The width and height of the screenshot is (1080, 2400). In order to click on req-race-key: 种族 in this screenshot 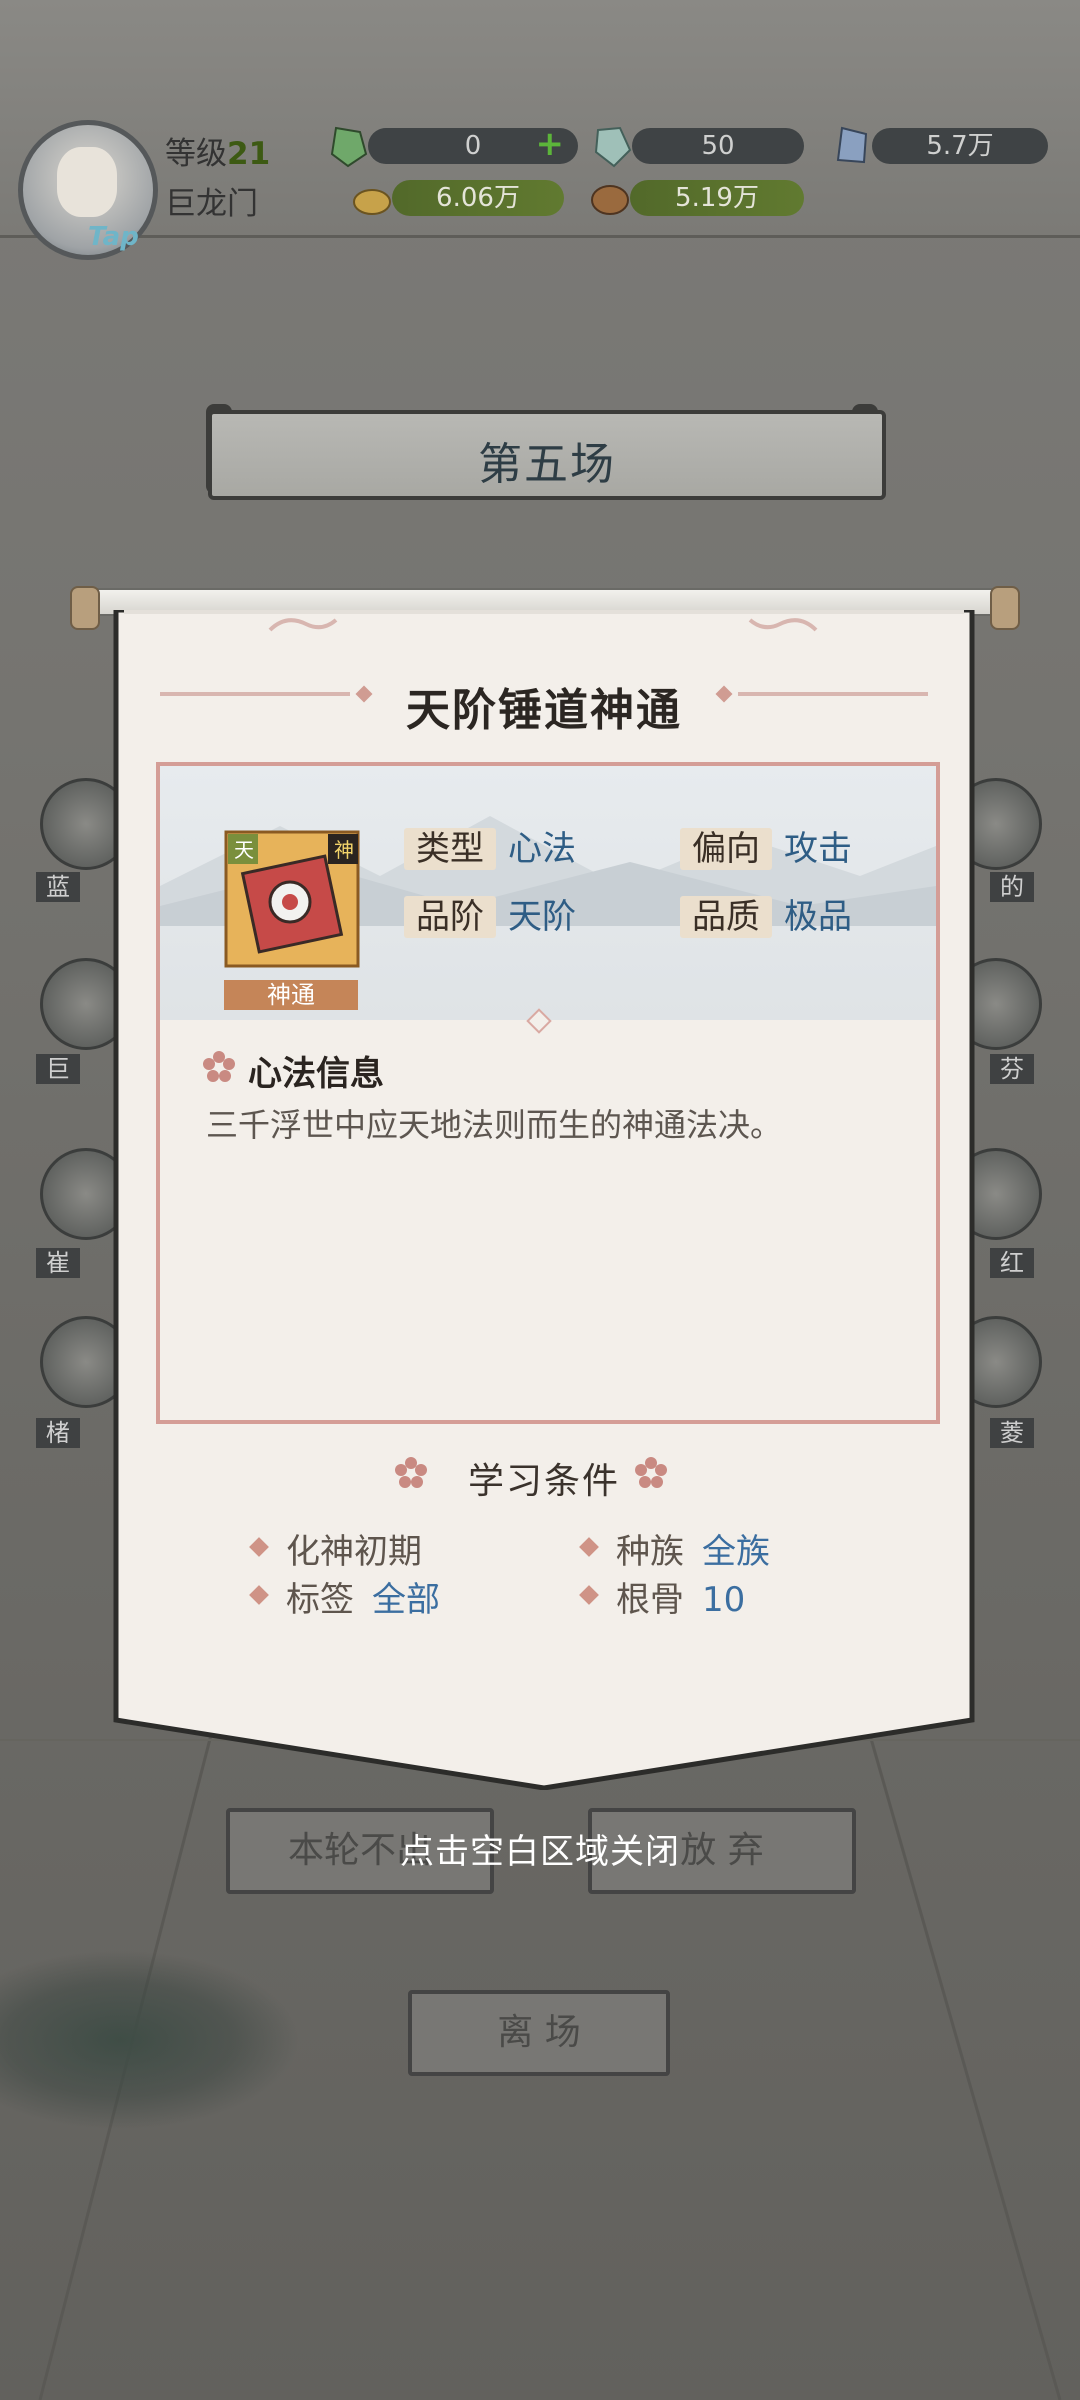, I will do `click(650, 1552)`.